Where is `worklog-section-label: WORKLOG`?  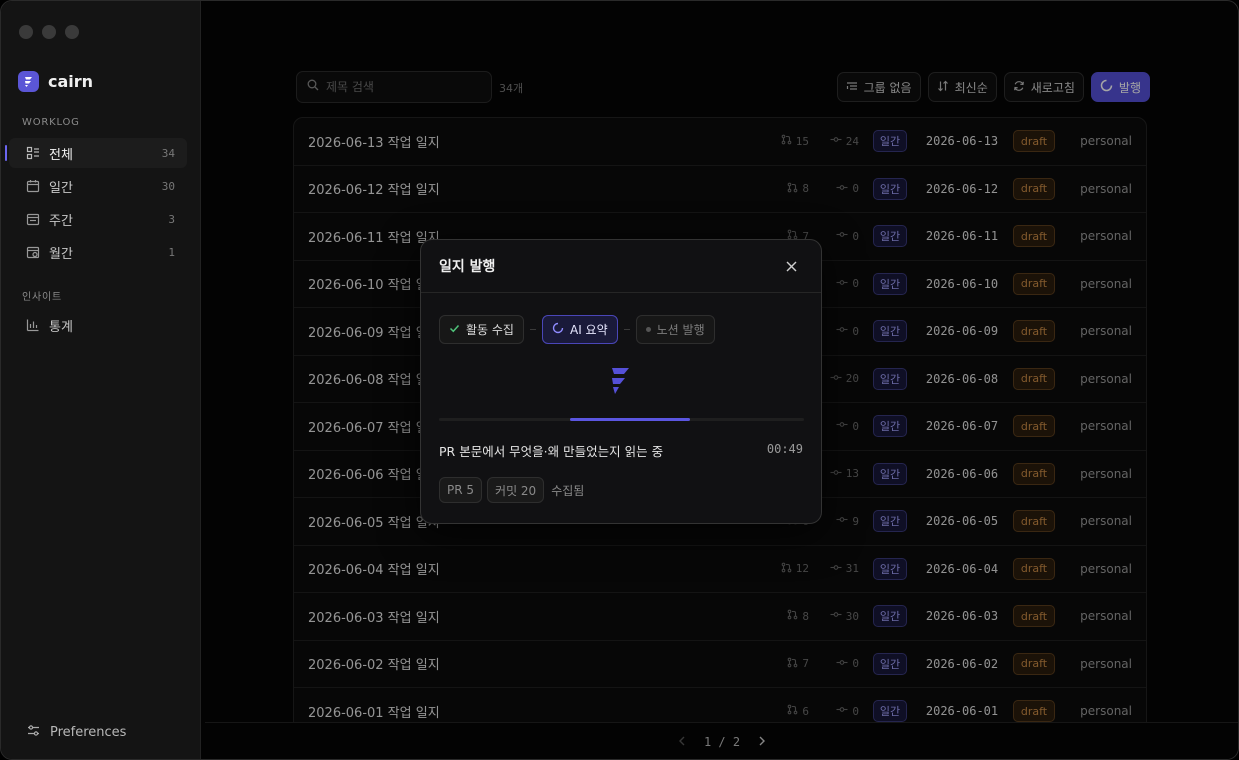
worklog-section-label: WORKLOG is located at coordinates (51, 122).